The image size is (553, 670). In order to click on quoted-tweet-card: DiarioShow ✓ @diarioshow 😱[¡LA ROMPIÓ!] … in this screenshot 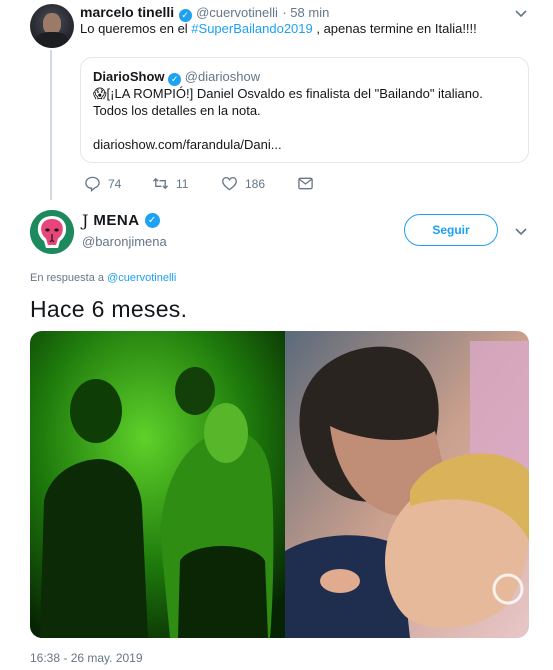, I will do `click(304, 110)`.